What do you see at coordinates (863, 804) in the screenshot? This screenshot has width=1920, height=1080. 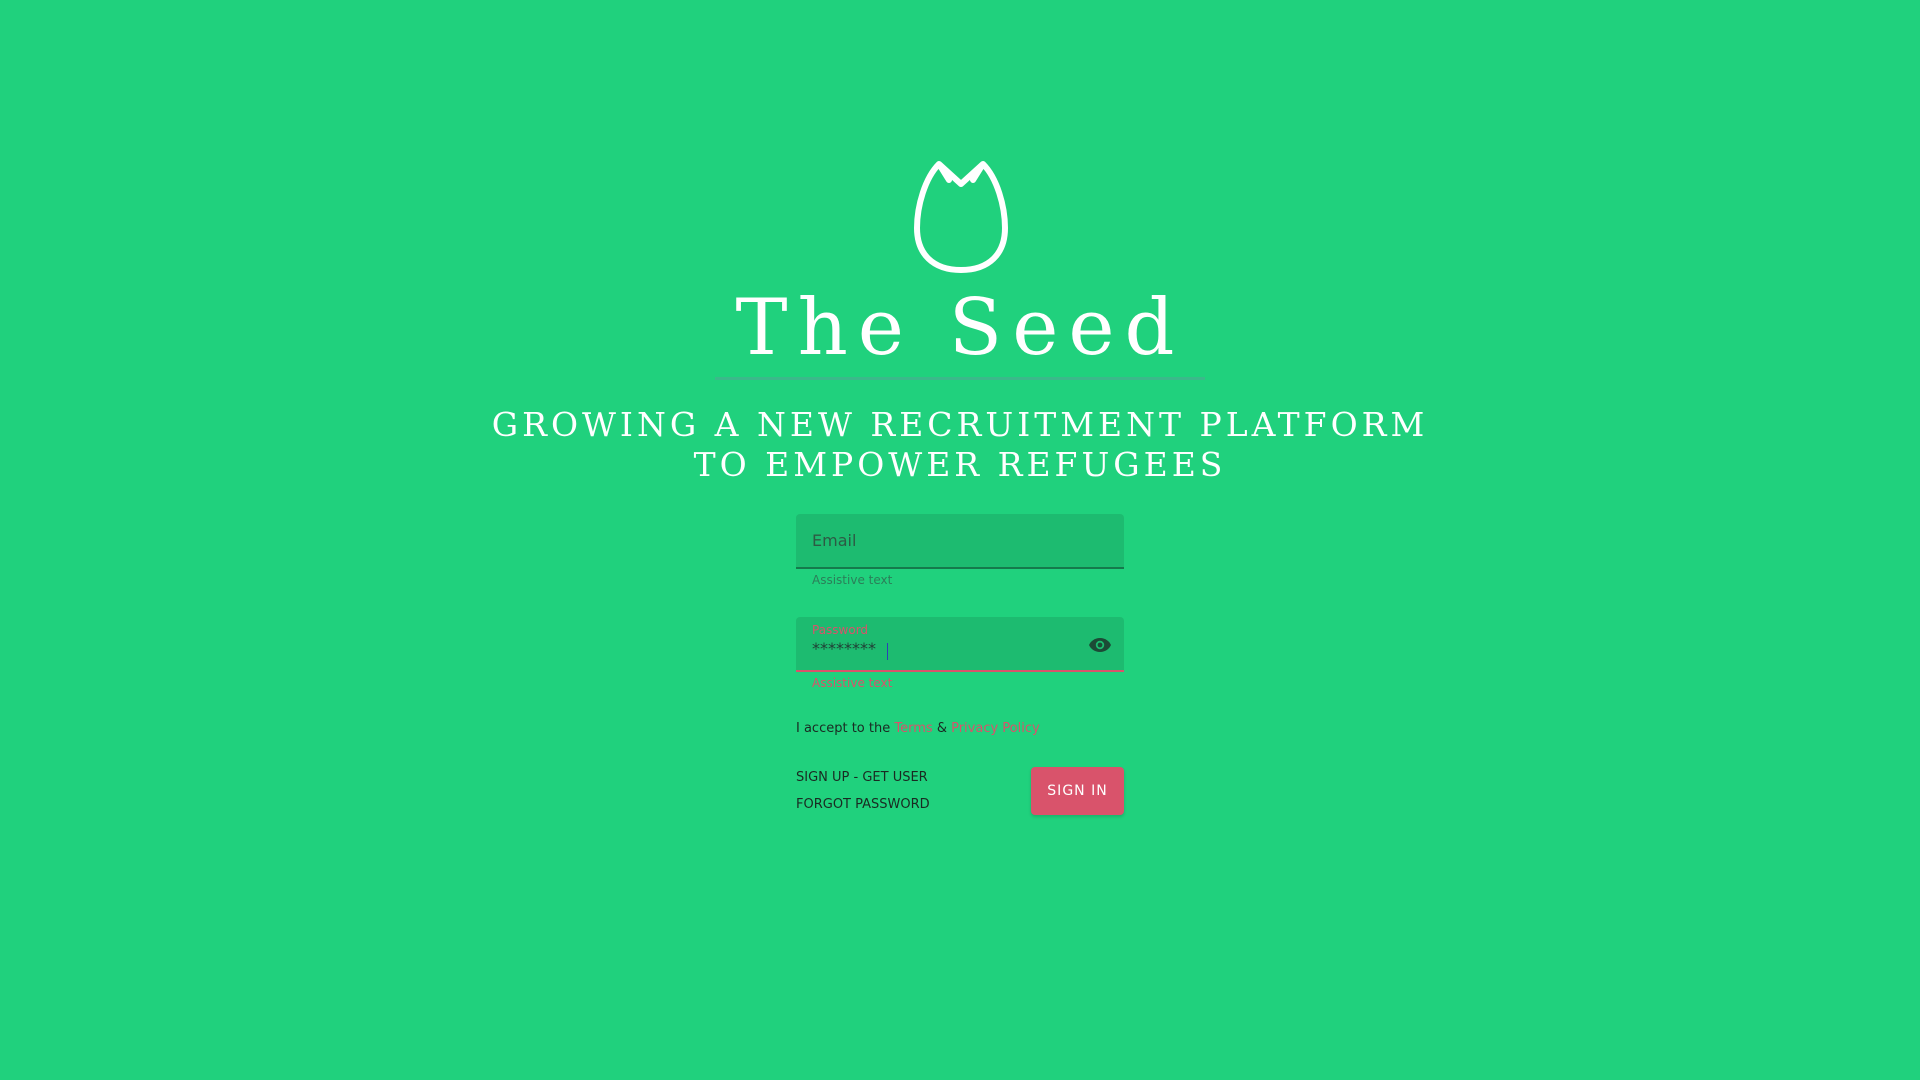 I see `forgot-password-link: FORGOT PASSWORD` at bounding box center [863, 804].